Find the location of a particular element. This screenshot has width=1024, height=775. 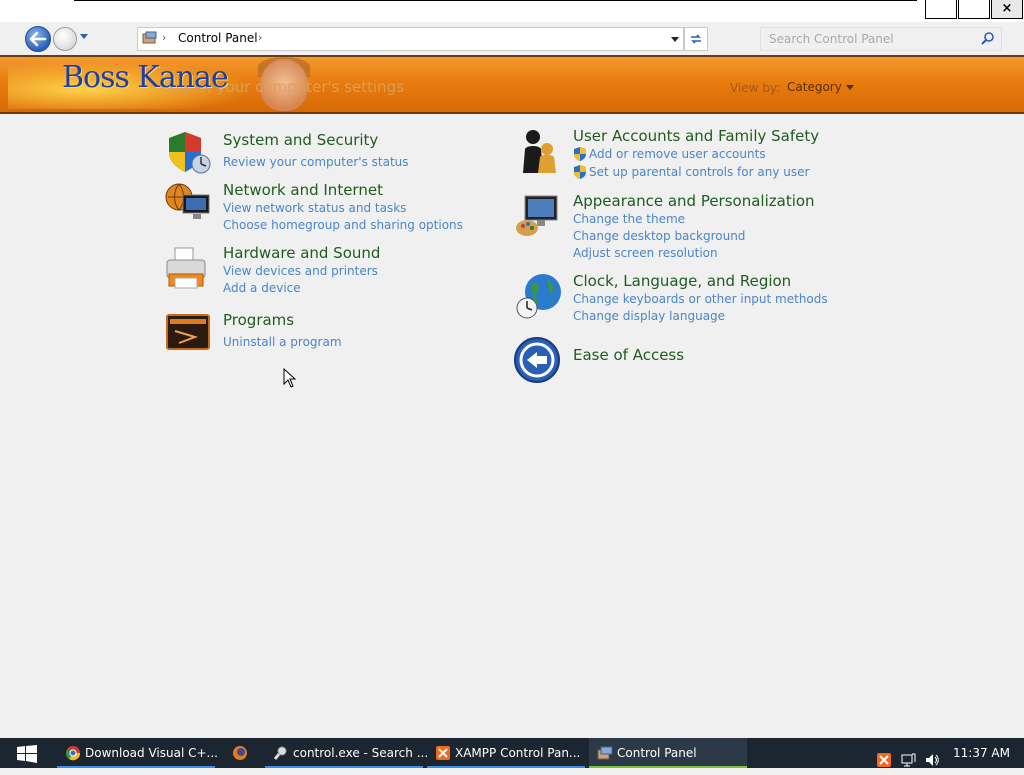

title-bar: × is located at coordinates (512, 11).